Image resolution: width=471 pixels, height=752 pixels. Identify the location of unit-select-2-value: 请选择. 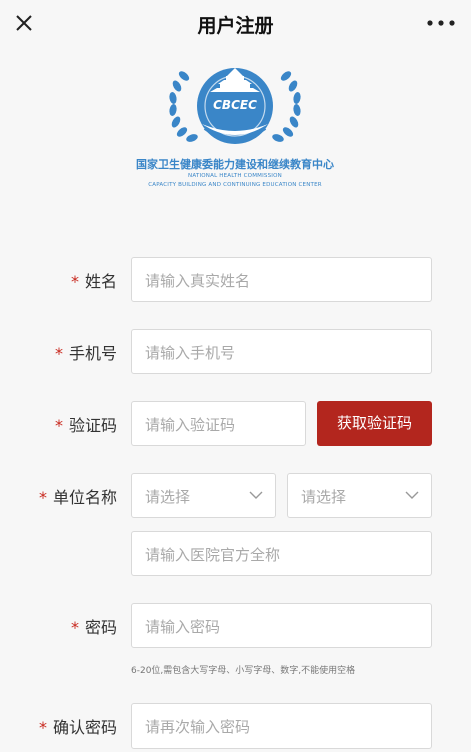
(324, 497).